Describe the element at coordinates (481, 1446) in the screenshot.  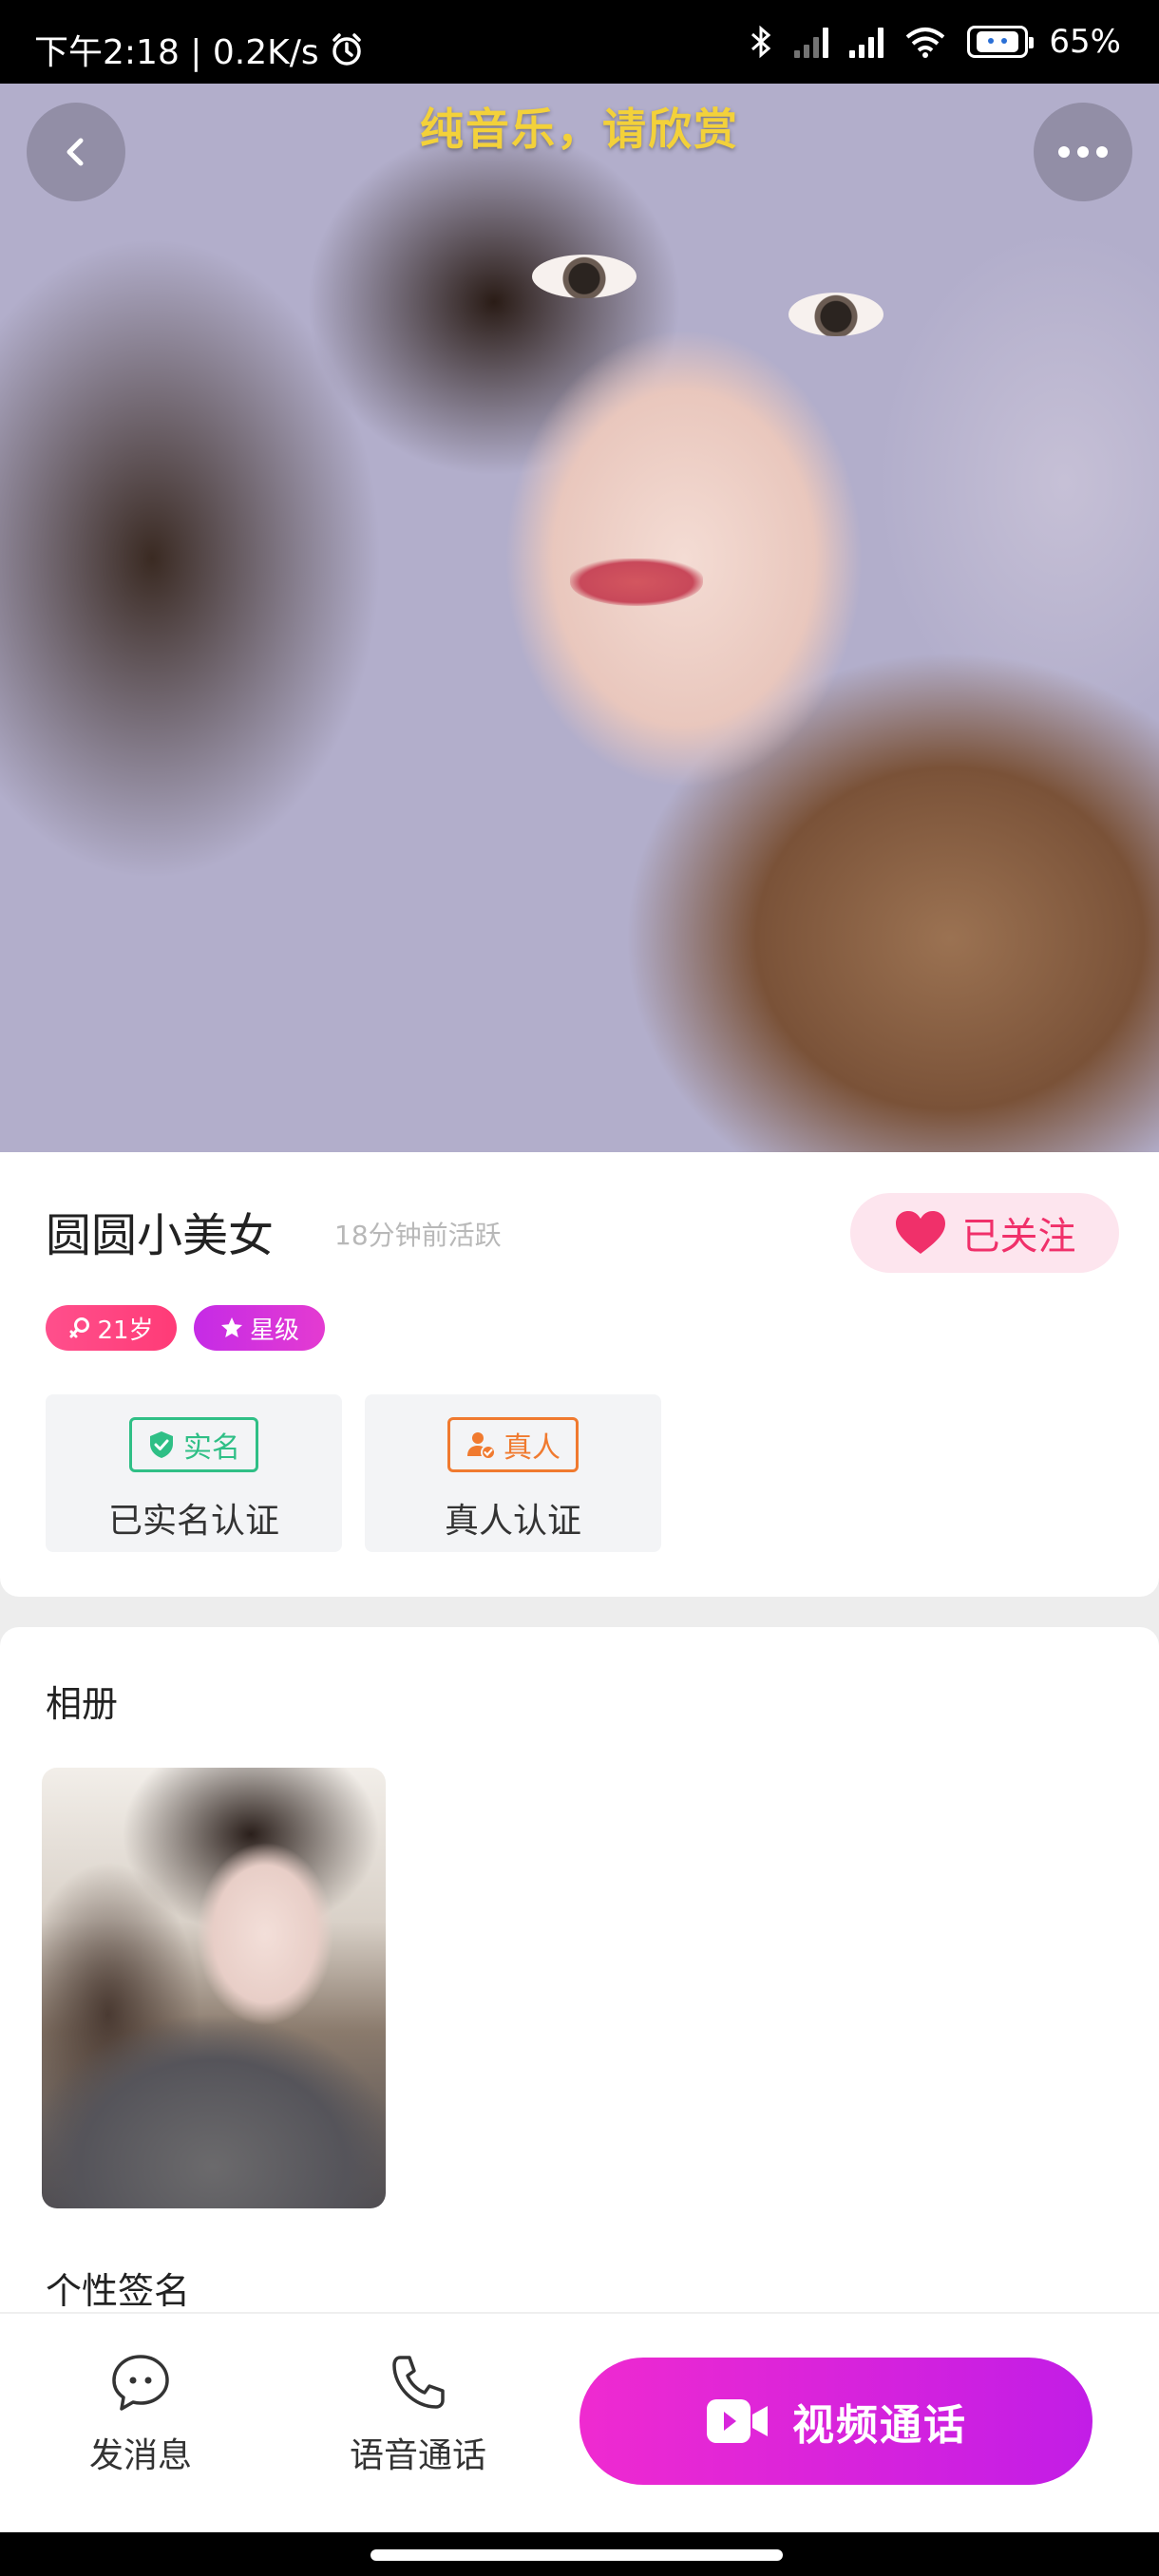
I see `person-check-icon` at that location.